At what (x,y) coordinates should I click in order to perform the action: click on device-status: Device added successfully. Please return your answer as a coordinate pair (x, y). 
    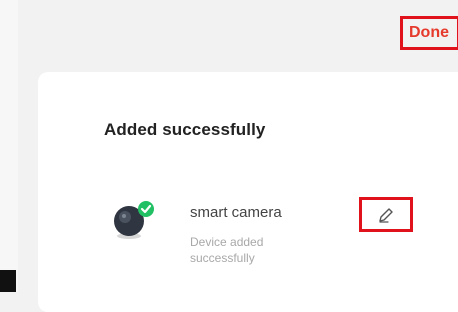
    Looking at the image, I should click on (227, 250).